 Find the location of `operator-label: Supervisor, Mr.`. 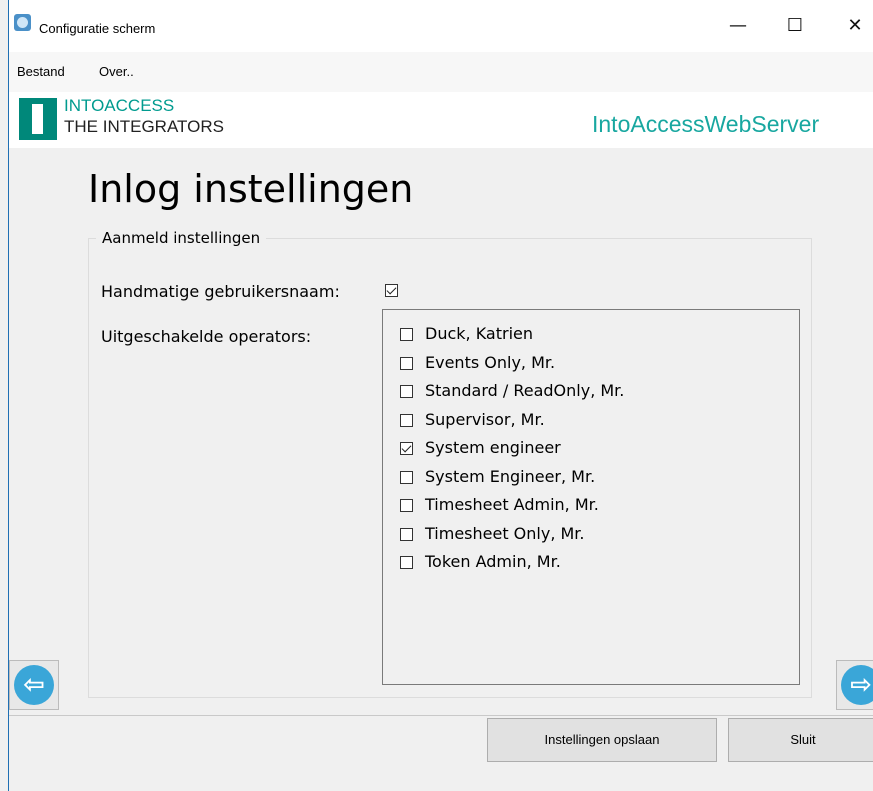

operator-label: Supervisor, Mr. is located at coordinates (485, 419).